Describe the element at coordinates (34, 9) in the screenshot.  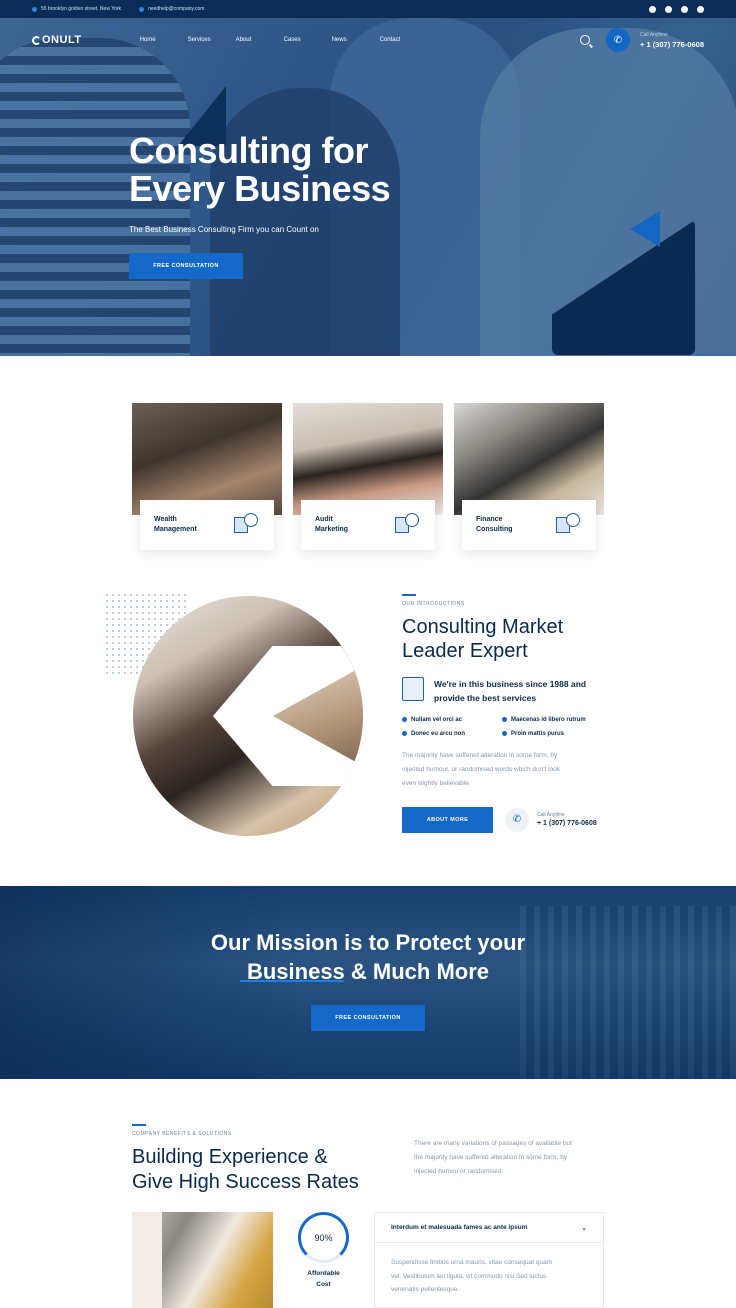
I see `location-icon` at that location.